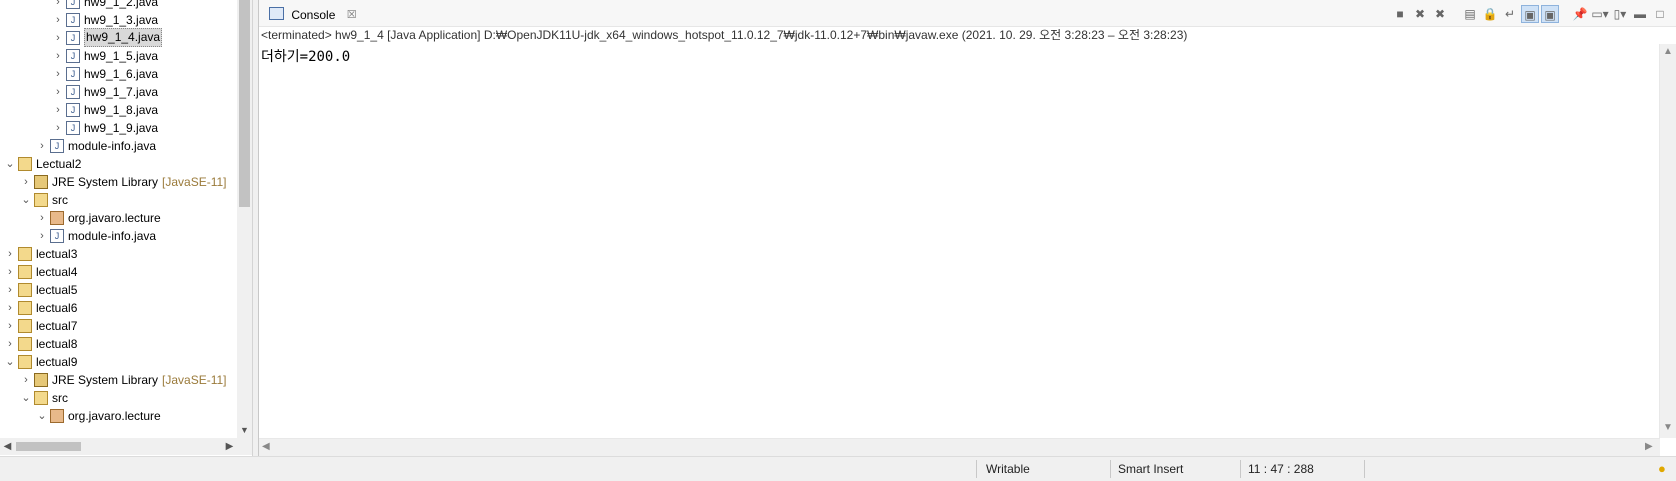 Image resolution: width=1676 pixels, height=481 pixels. I want to click on close-icon: ☒, so click(352, 15).